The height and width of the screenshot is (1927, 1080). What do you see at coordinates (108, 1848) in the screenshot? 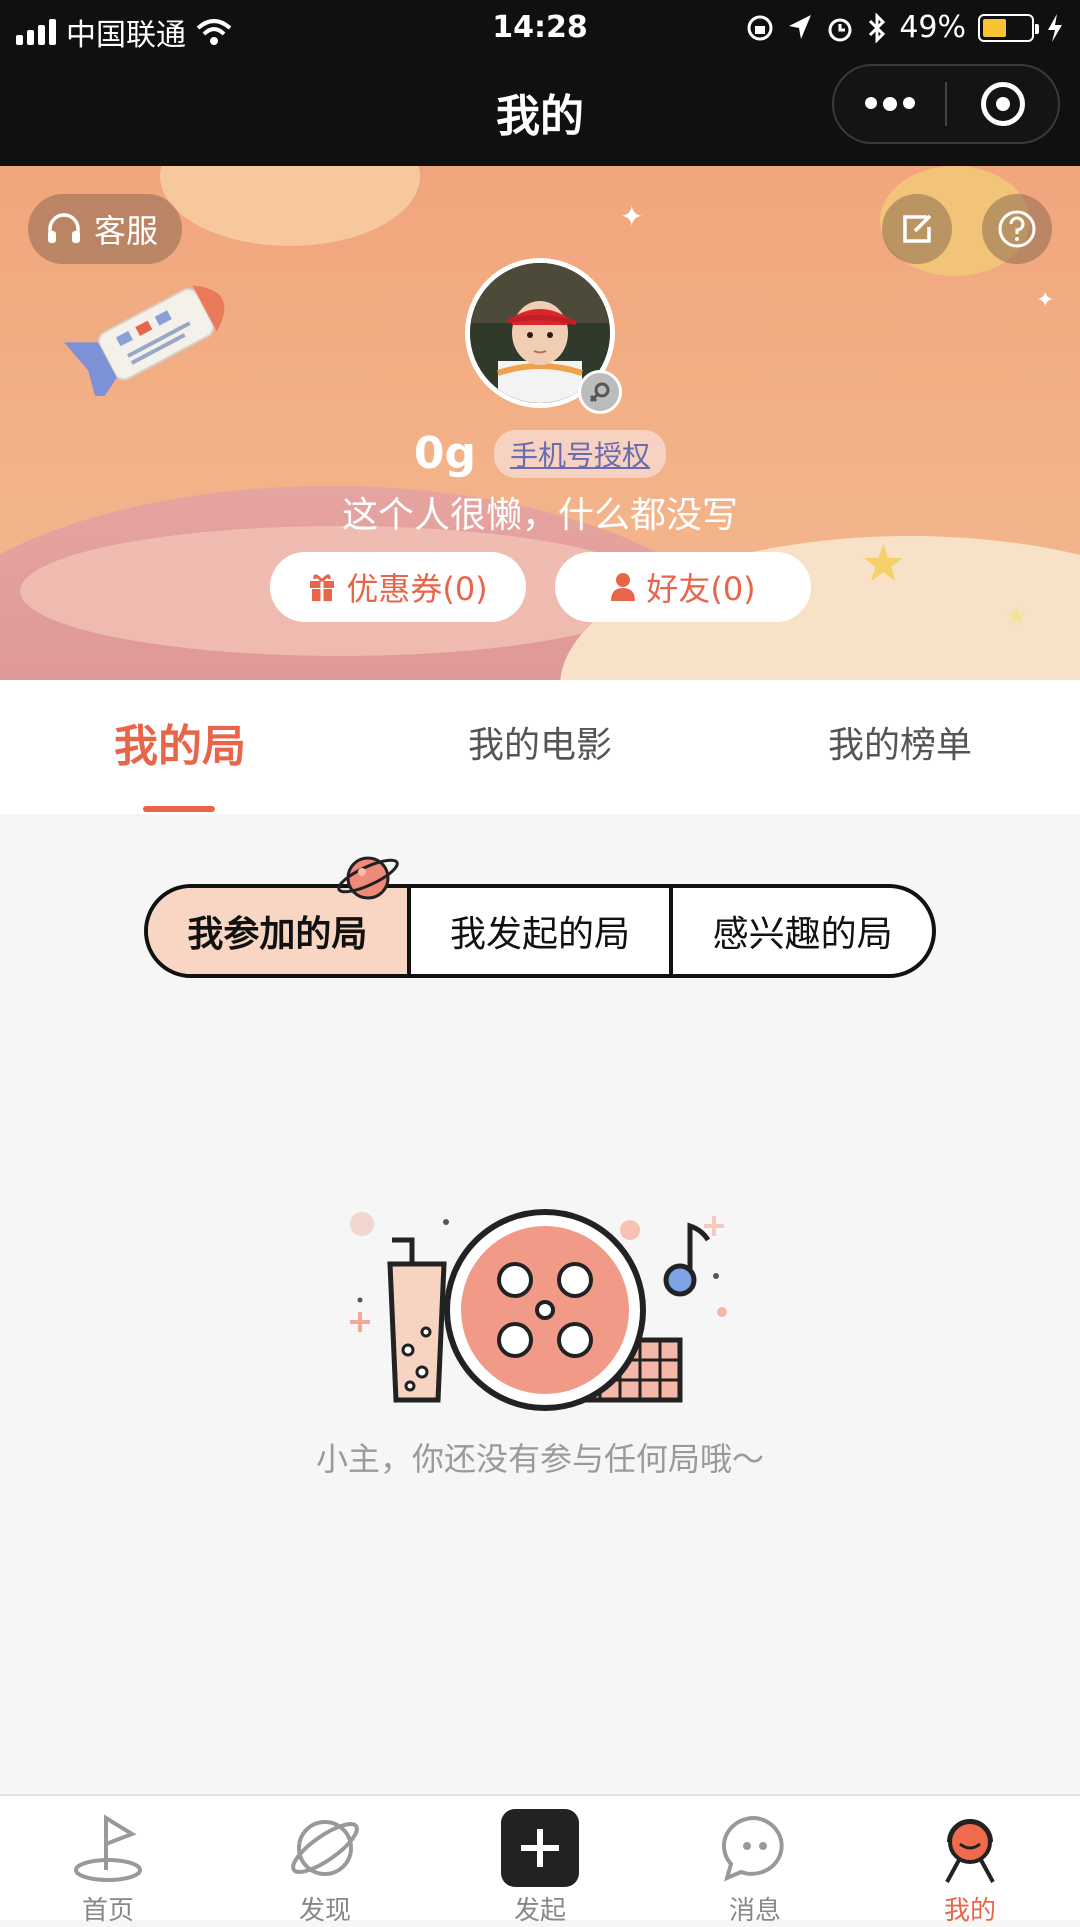
I see `golf-flag-icon` at bounding box center [108, 1848].